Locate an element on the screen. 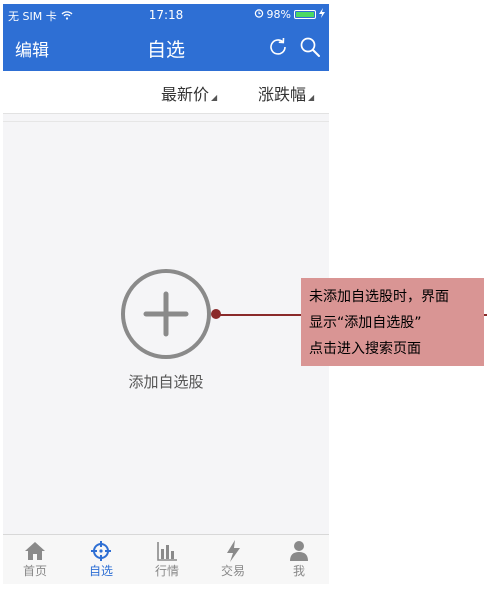 The image size is (487, 611). sort-price-header: 最新价 ◢ is located at coordinates (189, 93).